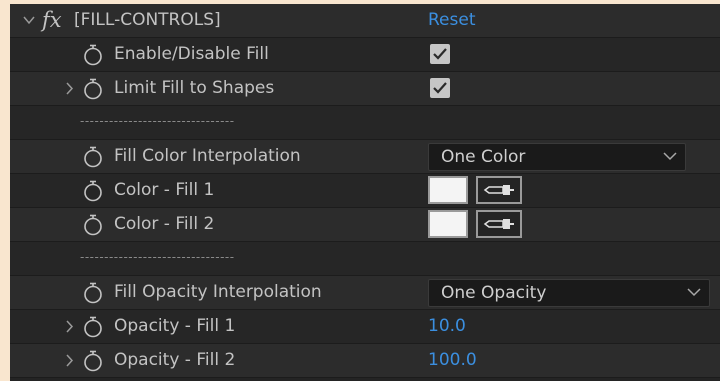 The height and width of the screenshot is (381, 720). What do you see at coordinates (218, 292) in the screenshot?
I see `opacity-interpolation-label: Fill Opacity Interpolation` at bounding box center [218, 292].